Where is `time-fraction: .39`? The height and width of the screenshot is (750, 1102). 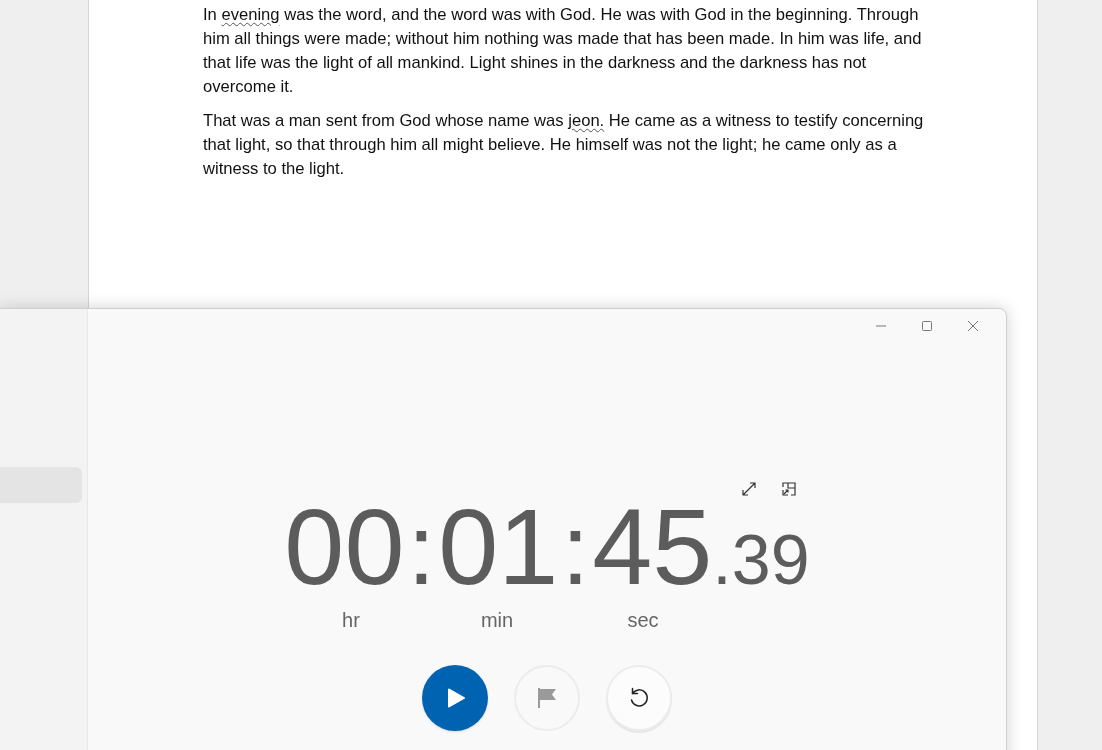 time-fraction: .39 is located at coordinates (761, 560).